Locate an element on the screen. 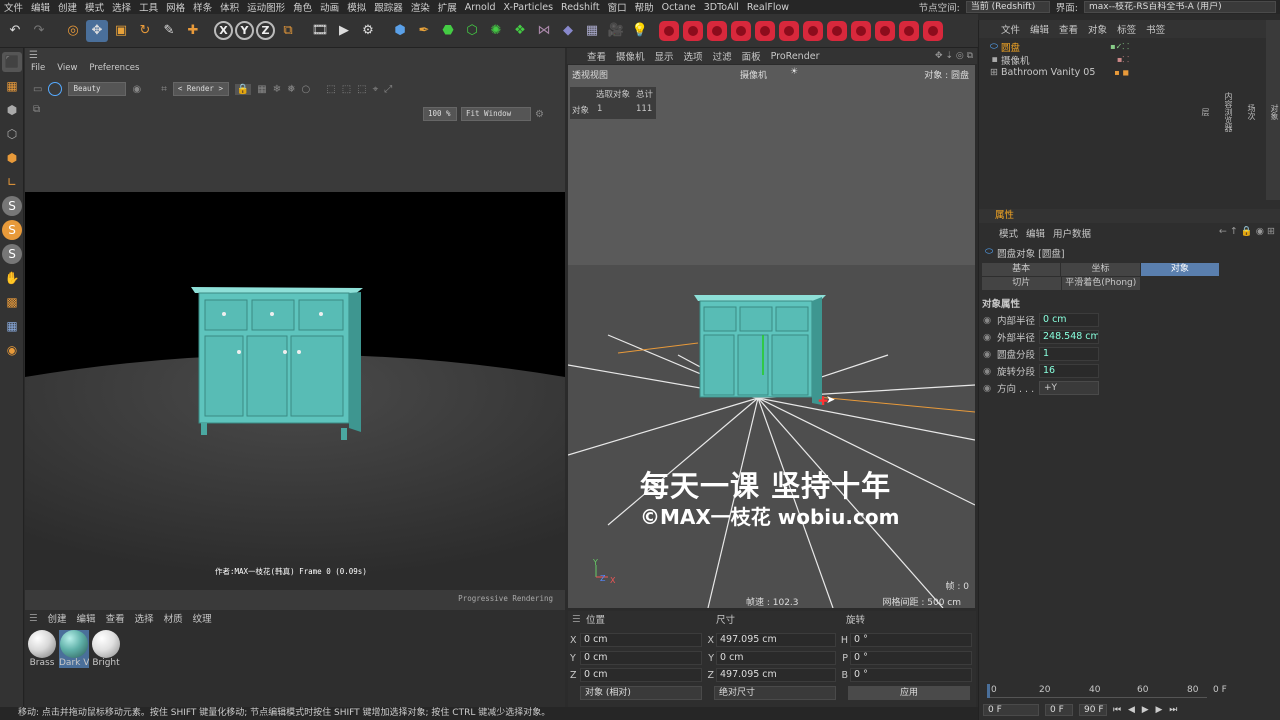 Image resolution: width=1280 pixels, height=720 pixels. mat-menu-material: 材质 is located at coordinates (173, 618).